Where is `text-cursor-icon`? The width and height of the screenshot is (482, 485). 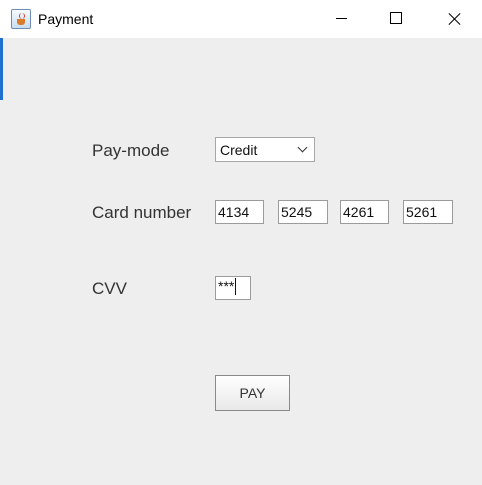 text-cursor-icon is located at coordinates (236, 286).